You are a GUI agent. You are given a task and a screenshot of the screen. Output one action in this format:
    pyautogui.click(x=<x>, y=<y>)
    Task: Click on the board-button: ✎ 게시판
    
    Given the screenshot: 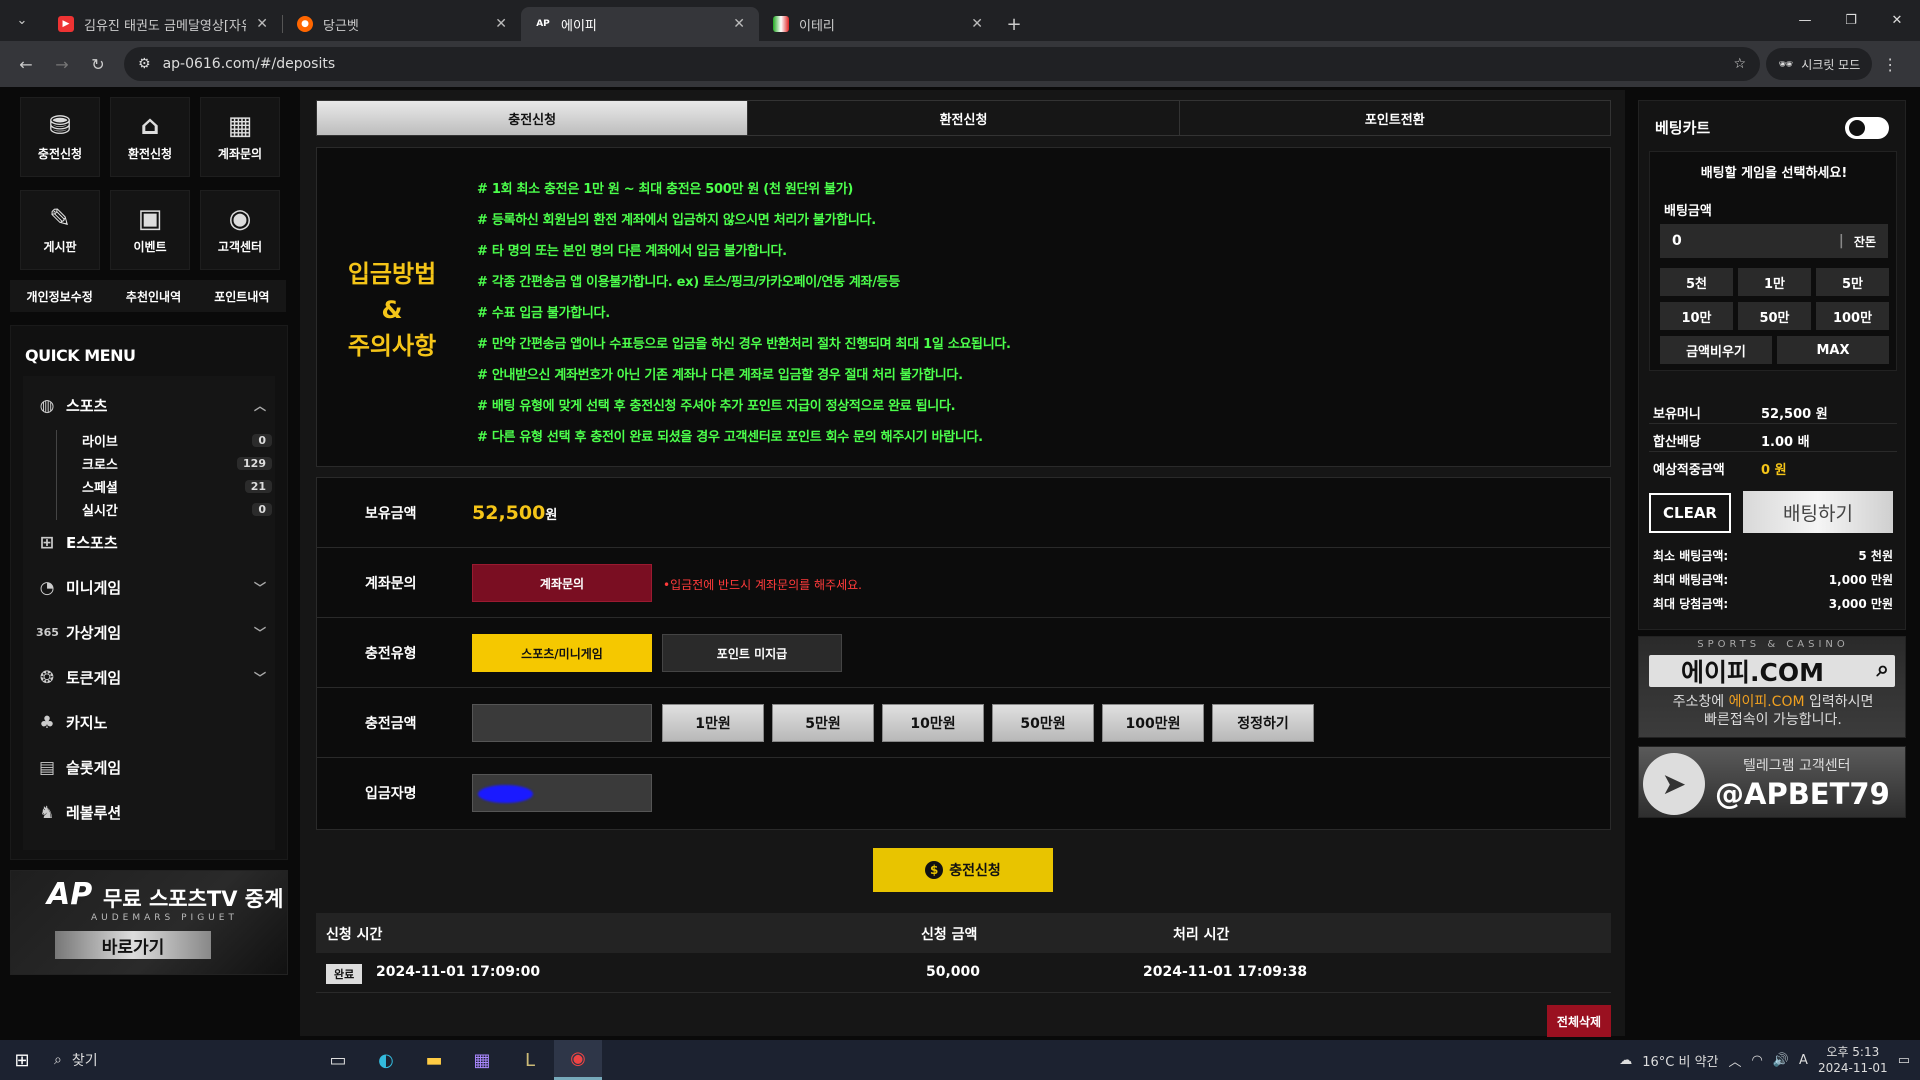 What is the action you would take?
    pyautogui.click(x=60, y=230)
    